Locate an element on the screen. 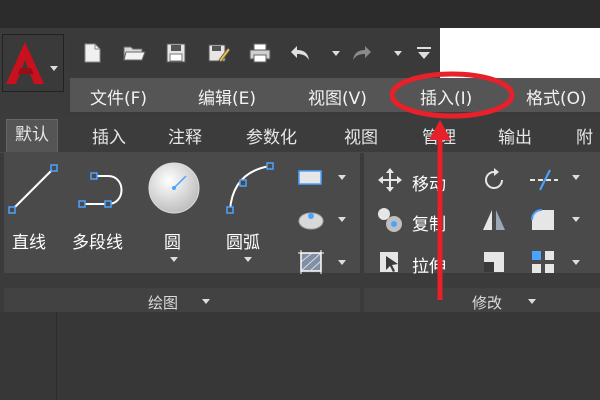  red-annotation is located at coordinates (452, 185).